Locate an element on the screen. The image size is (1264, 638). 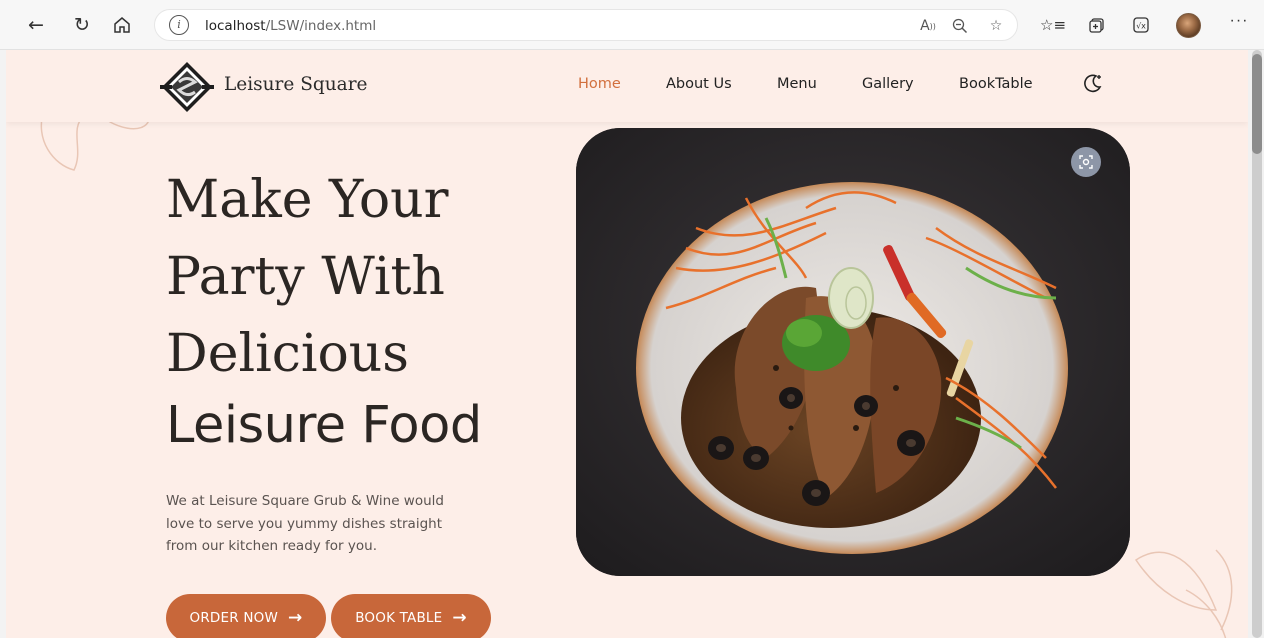
profile-avatar is located at coordinates (1188, 25).